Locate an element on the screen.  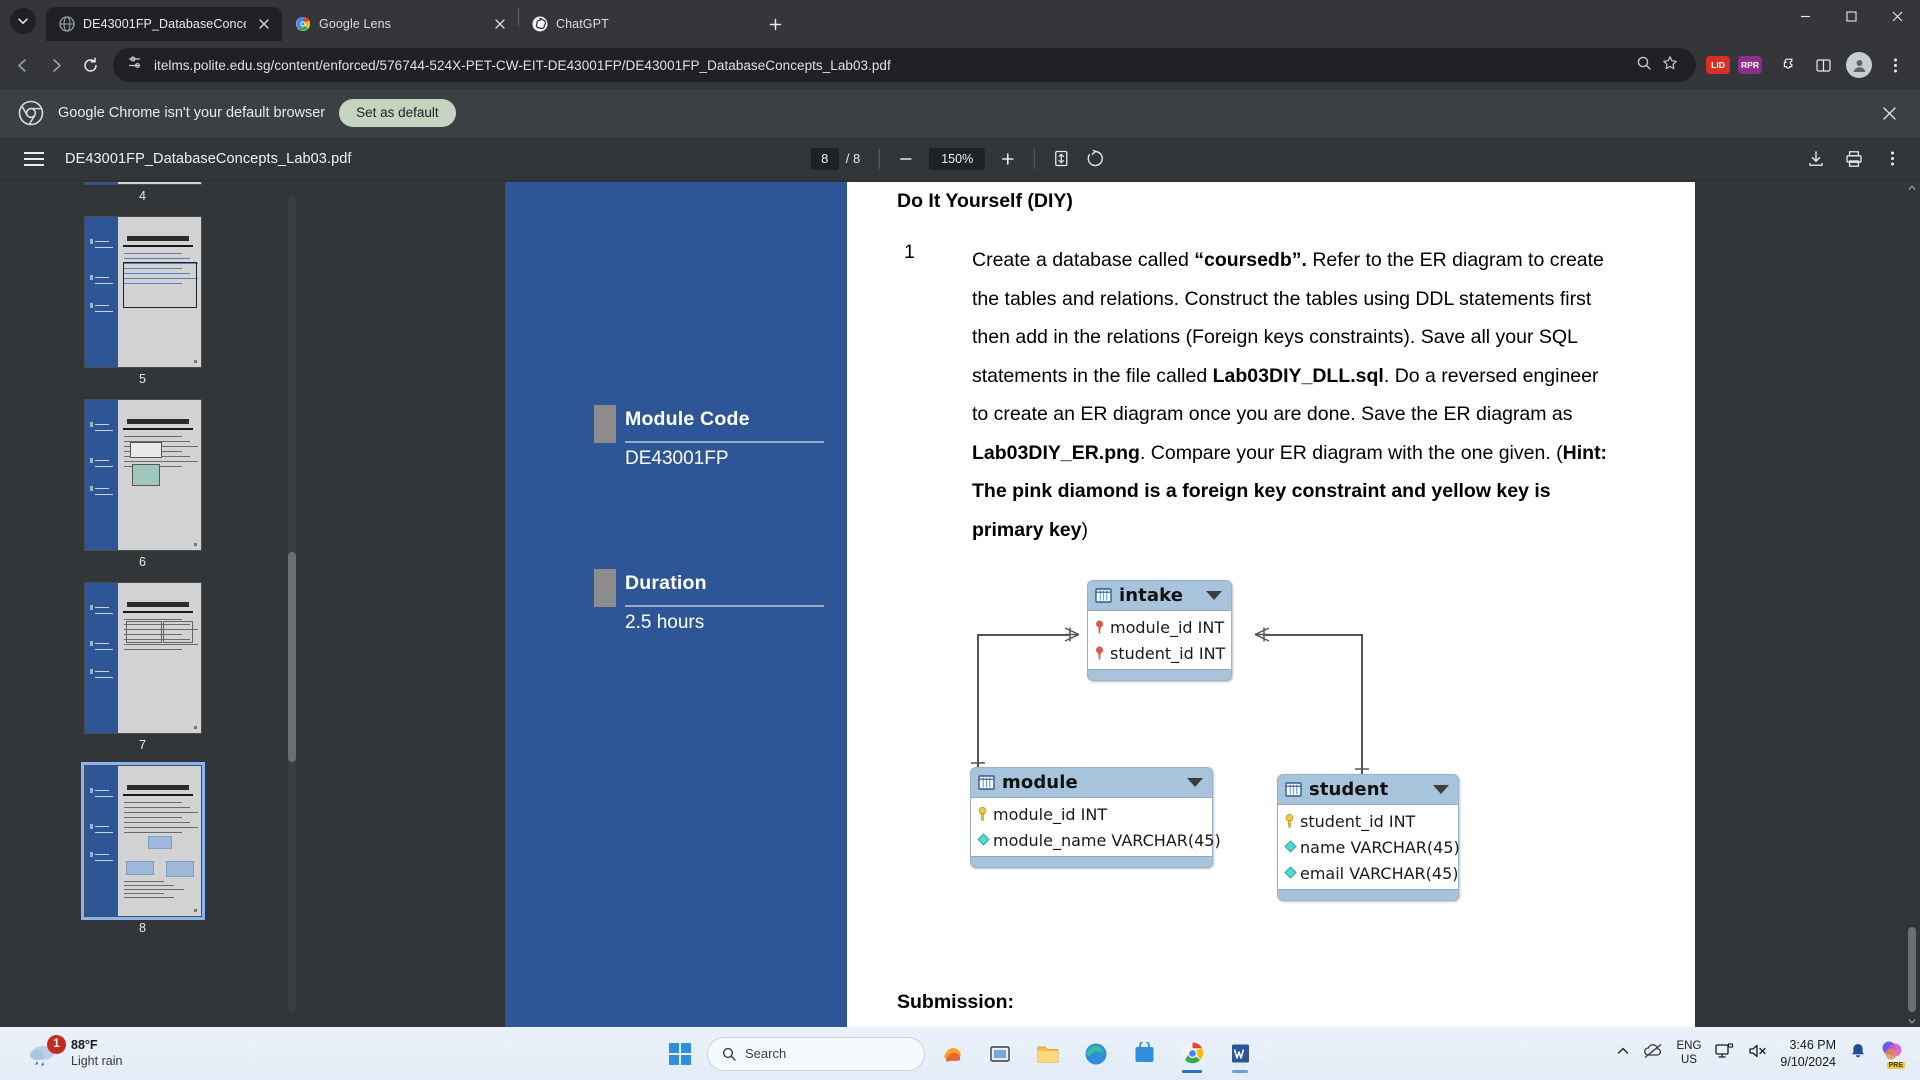
extension-badge-rpr: RPR is located at coordinates (1750, 65).